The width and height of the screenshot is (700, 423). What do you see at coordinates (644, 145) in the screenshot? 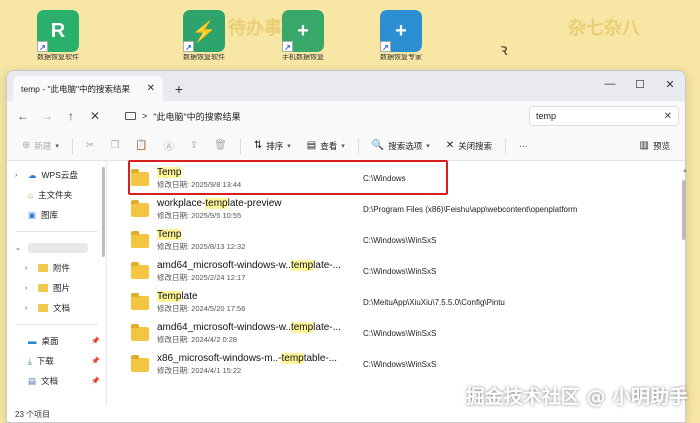
I see `preview-pane-icon: ▥` at bounding box center [644, 145].